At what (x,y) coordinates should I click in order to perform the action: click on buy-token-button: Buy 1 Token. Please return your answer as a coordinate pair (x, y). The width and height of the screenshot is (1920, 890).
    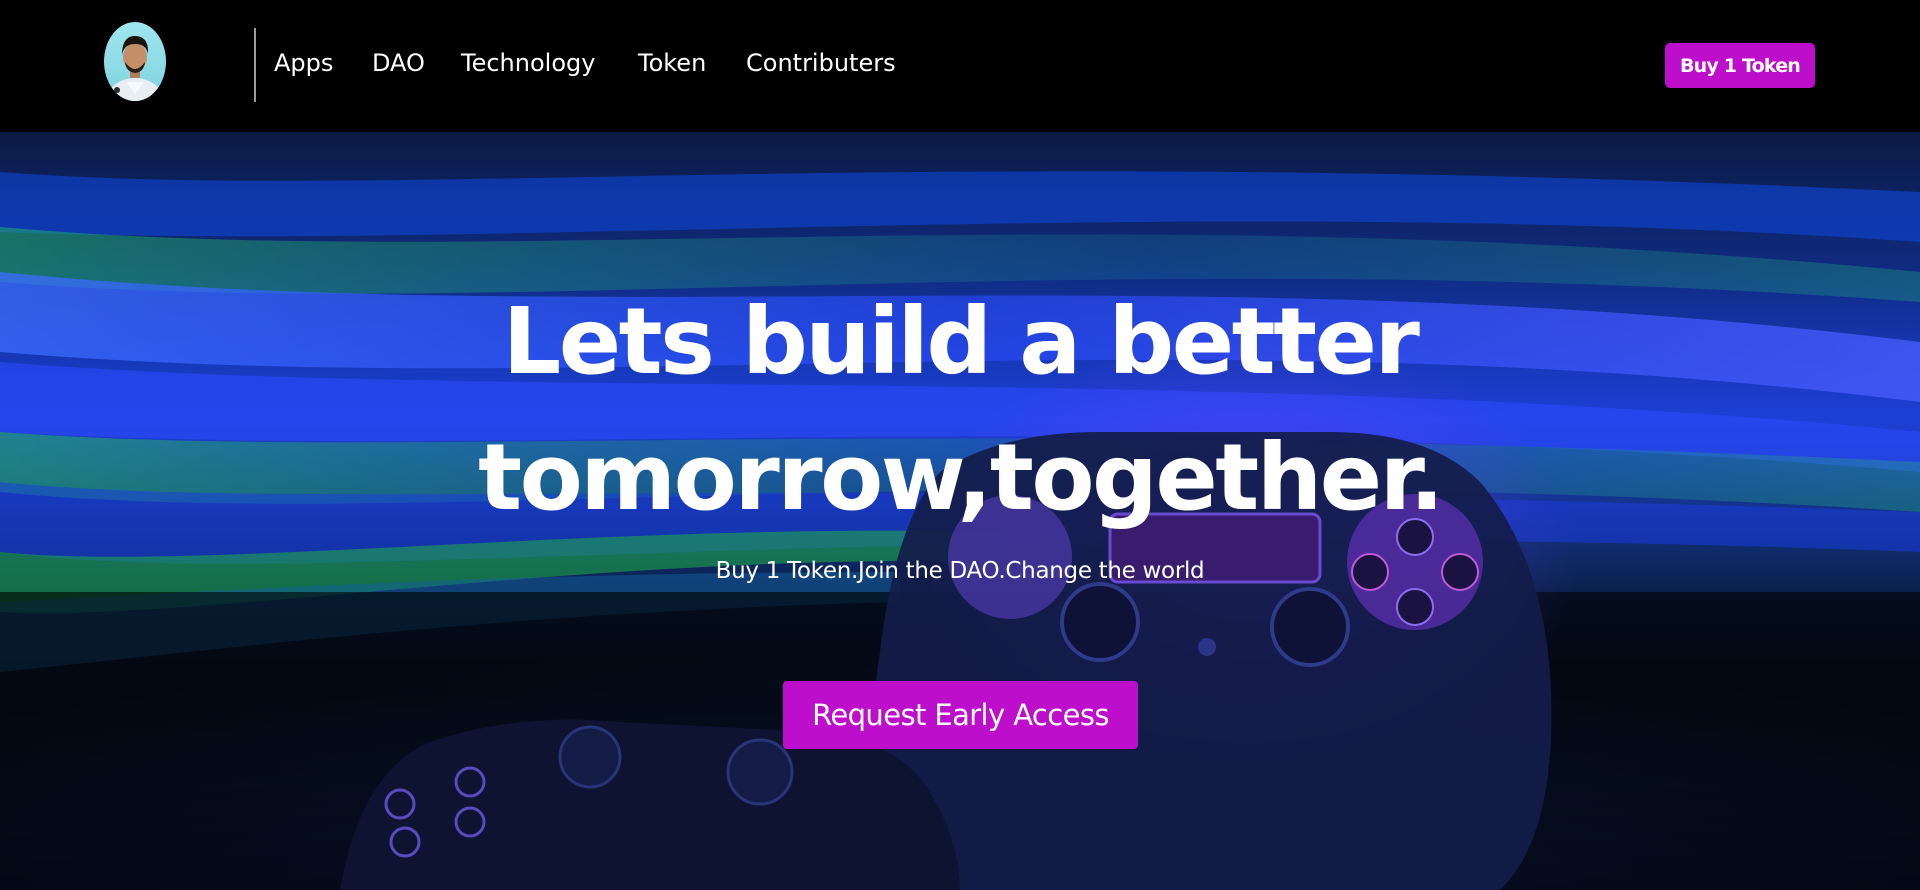
    Looking at the image, I should click on (1740, 65).